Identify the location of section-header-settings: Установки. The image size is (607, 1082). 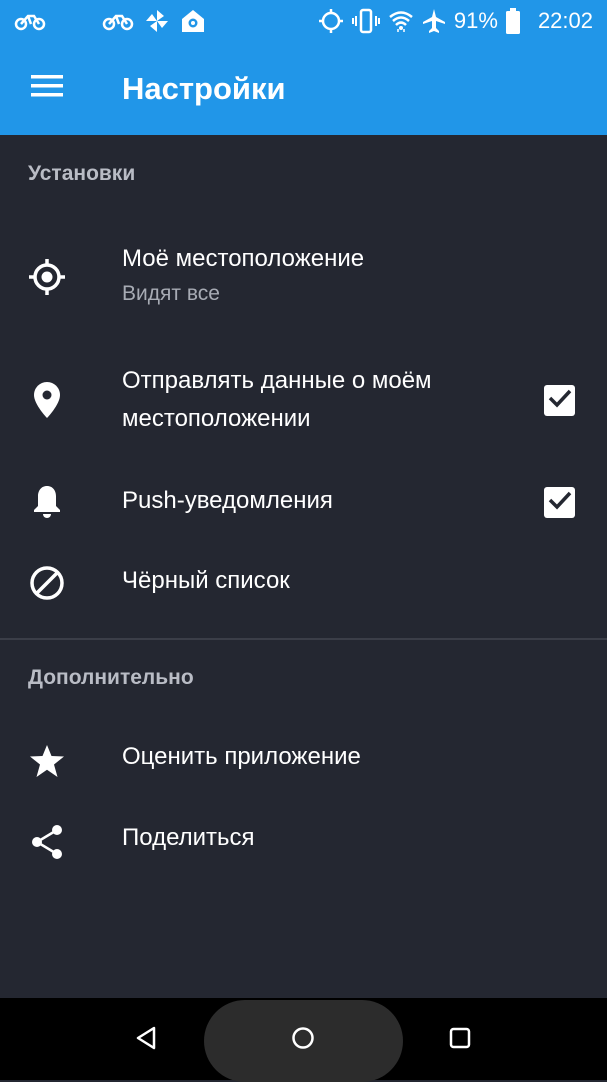
(82, 173).